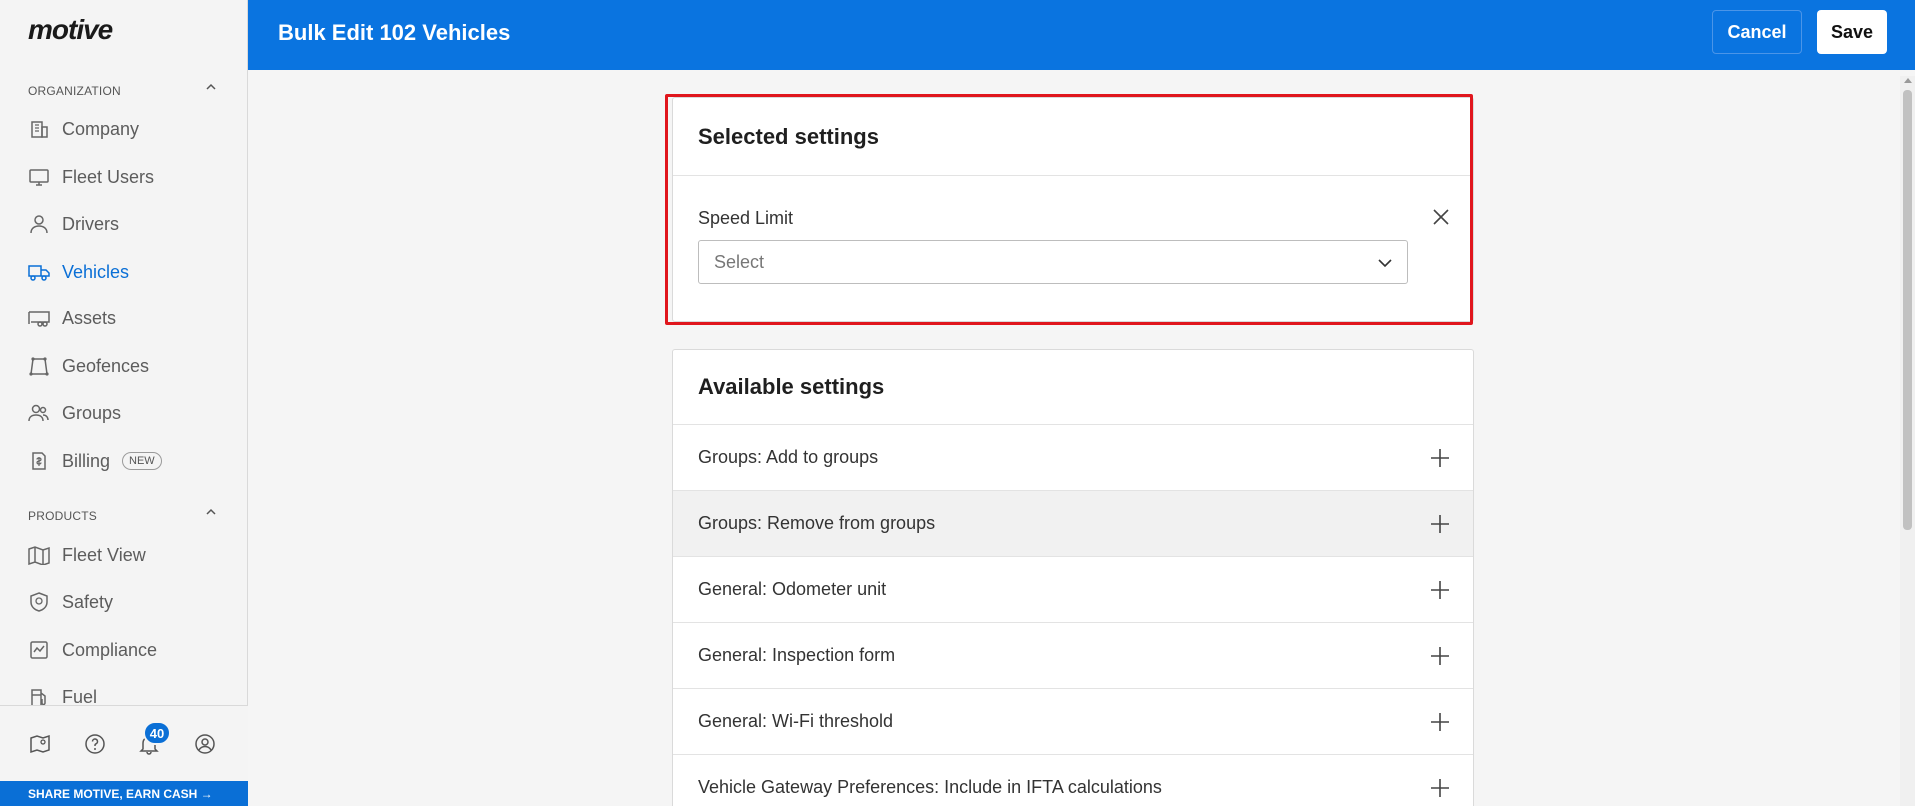  Describe the element at coordinates (797, 655) in the screenshot. I see `setting-label: General: Inspection form` at that location.